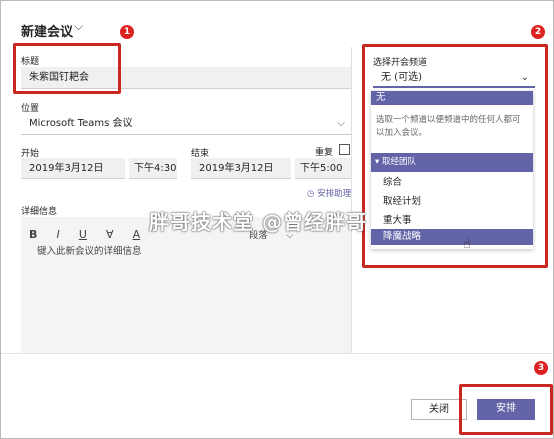 The height and width of the screenshot is (439, 554). I want to click on repeat-checkbox, so click(344, 149).